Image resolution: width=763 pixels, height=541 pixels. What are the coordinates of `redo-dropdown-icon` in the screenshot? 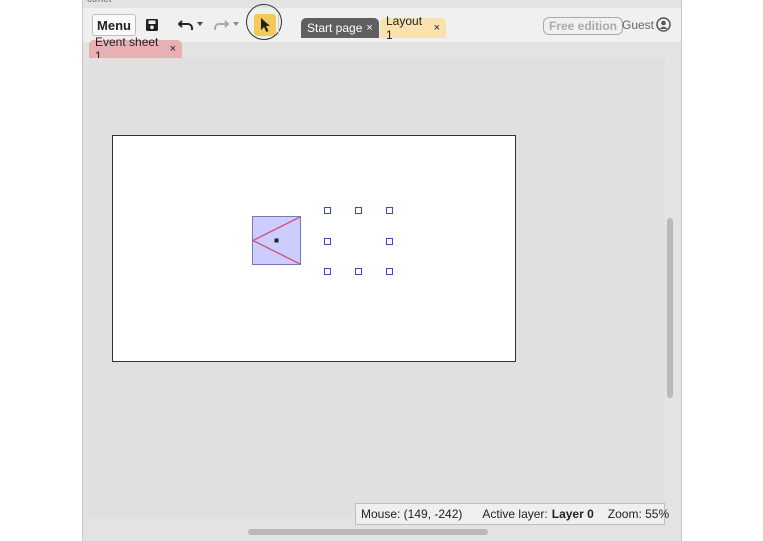 It's located at (236, 24).